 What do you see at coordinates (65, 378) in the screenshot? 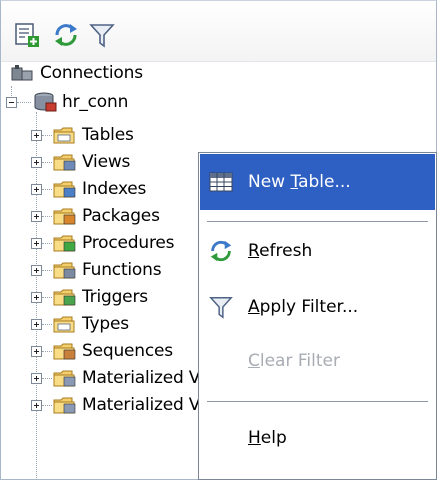
I see `materialized-views-folder-icon` at bounding box center [65, 378].